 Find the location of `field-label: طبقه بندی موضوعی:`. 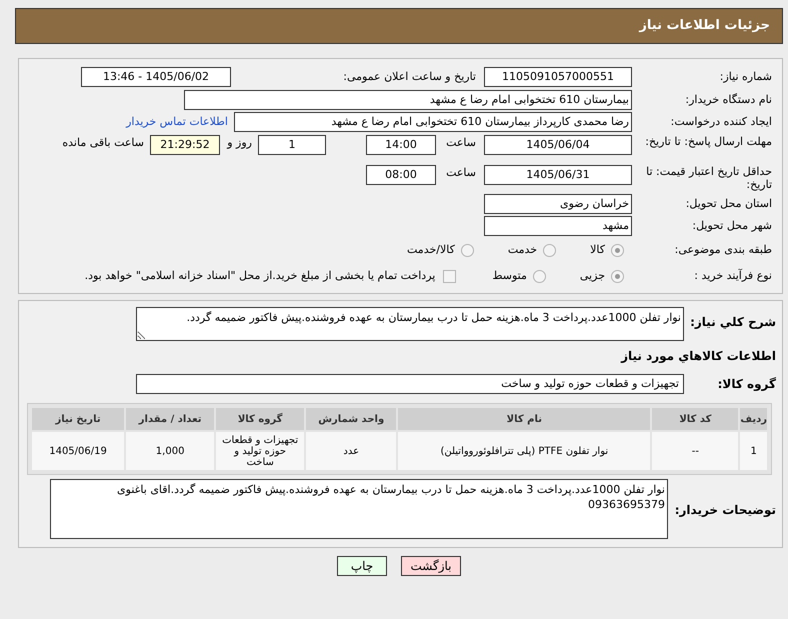

field-label: طبقه بندی موضوعی: is located at coordinates (723, 250).